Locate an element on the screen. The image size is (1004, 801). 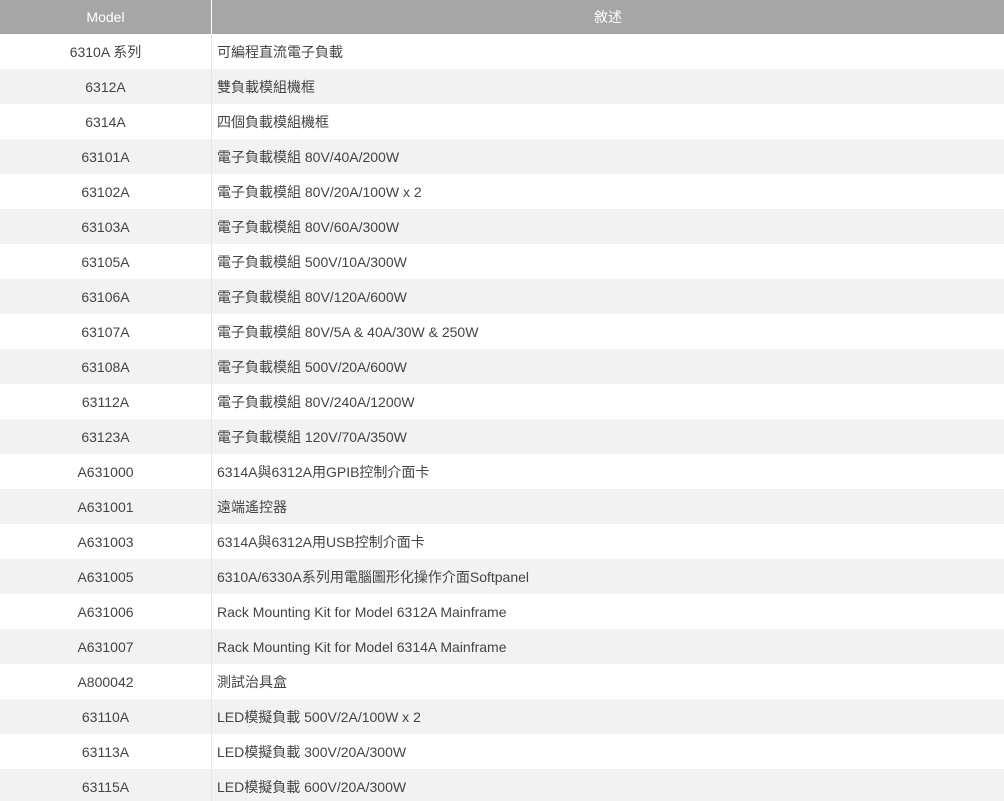
model-cell: 63106A is located at coordinates (106, 296).